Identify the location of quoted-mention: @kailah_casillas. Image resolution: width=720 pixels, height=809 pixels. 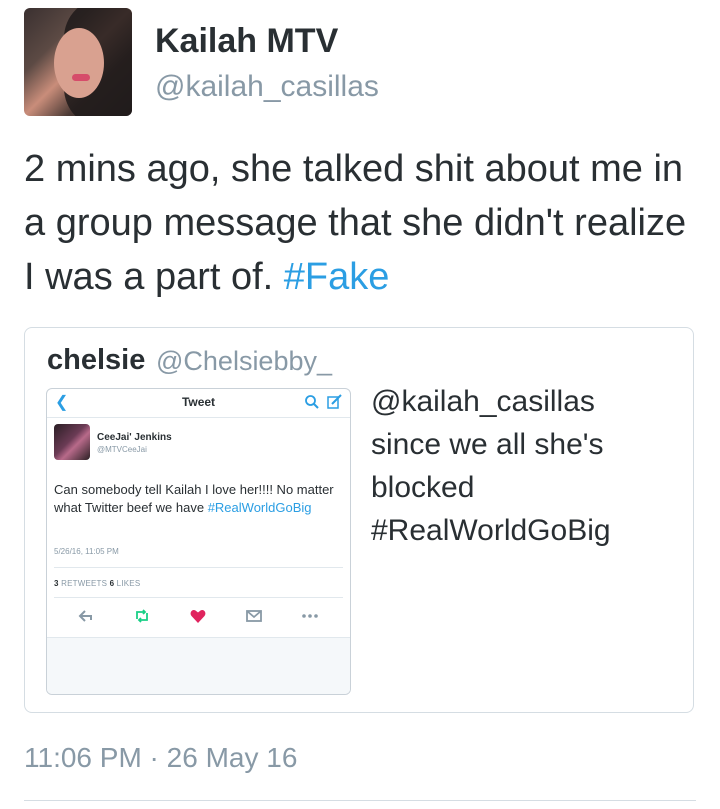
(483, 401).